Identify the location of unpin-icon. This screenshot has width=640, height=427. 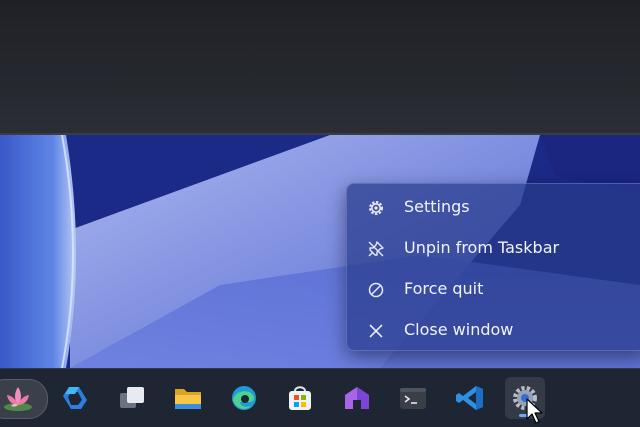
(376, 249).